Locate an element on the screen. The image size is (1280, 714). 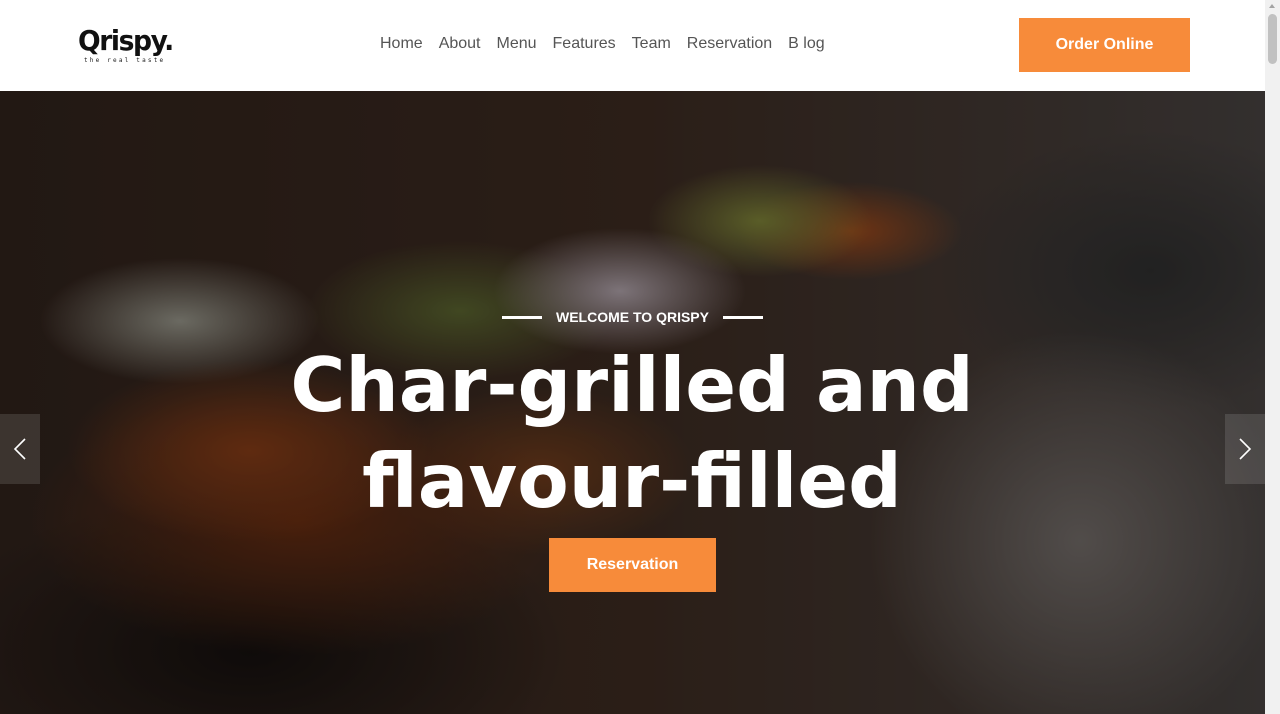
eyebrow-line-right is located at coordinates (743, 317).